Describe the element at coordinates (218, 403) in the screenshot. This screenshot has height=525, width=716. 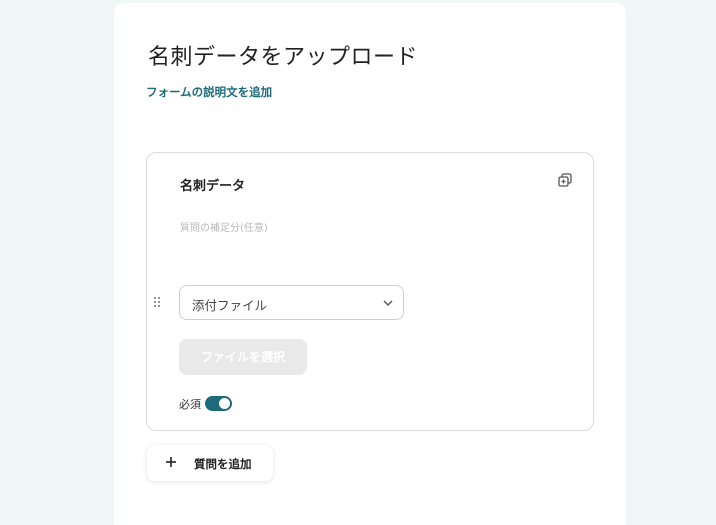
I see `required-toggle` at that location.